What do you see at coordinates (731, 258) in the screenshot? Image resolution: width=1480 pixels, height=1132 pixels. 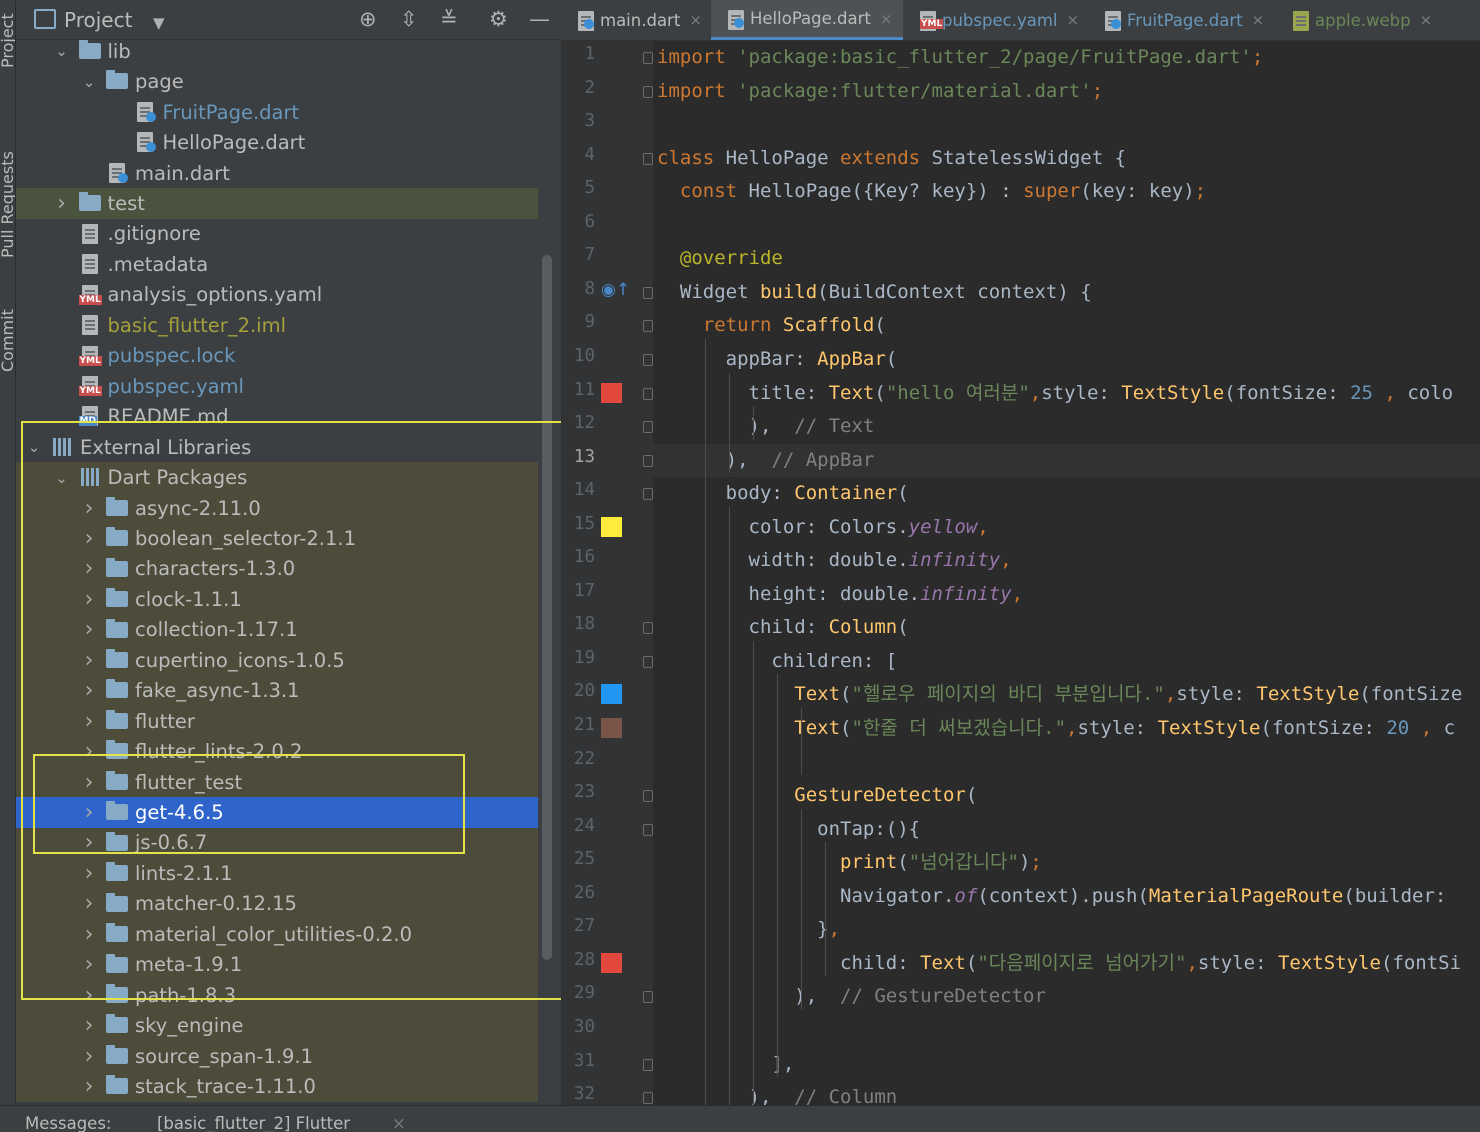 I see `code-line: @override` at bounding box center [731, 258].